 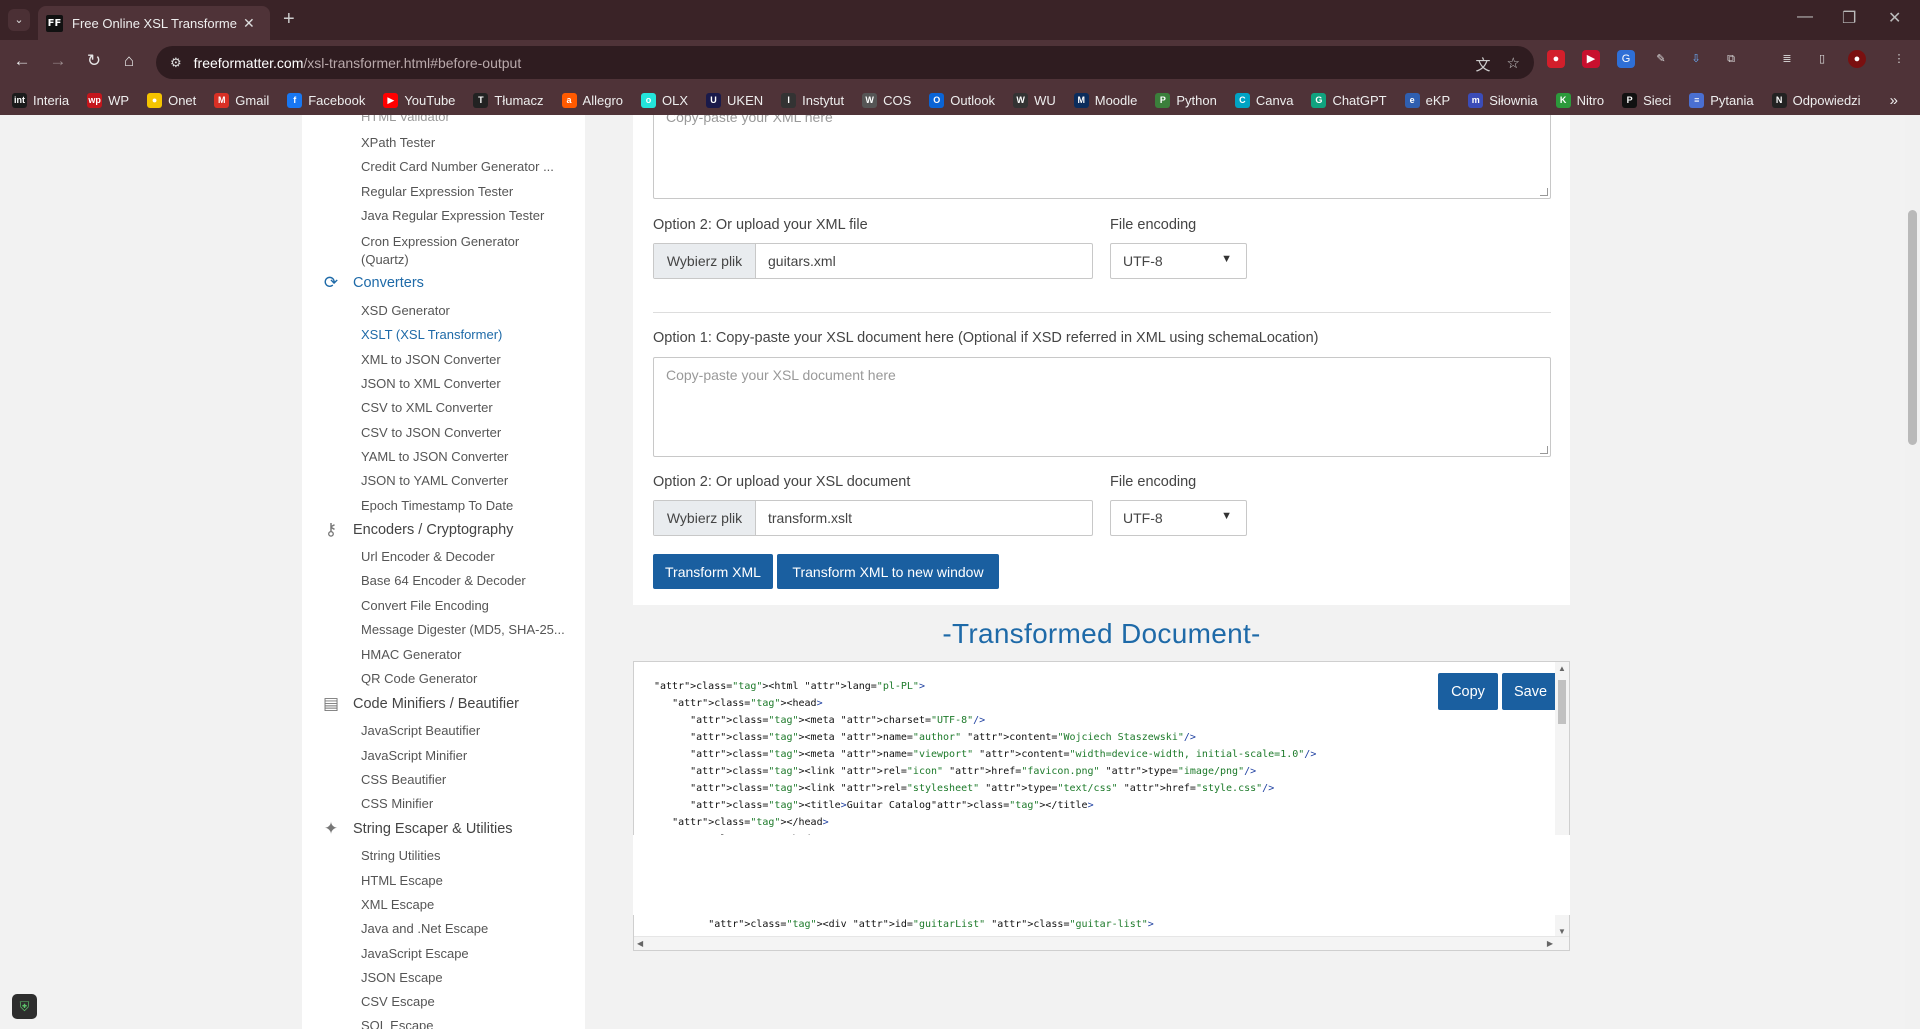 What do you see at coordinates (1102, 407) in the screenshot?
I see `xsl-input-textarea: Copy-paste your XSL document here` at bounding box center [1102, 407].